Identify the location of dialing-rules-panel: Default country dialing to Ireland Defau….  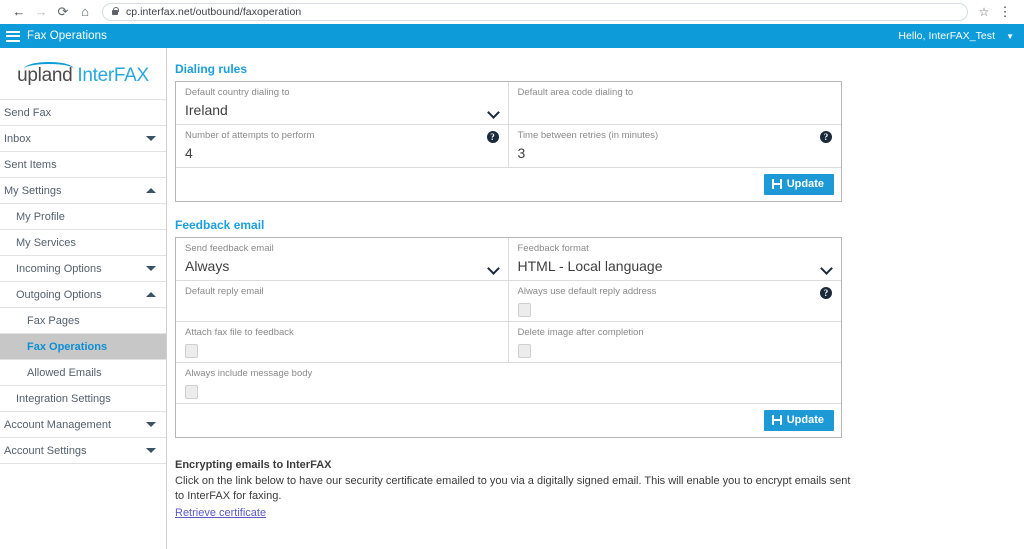
(508, 141).